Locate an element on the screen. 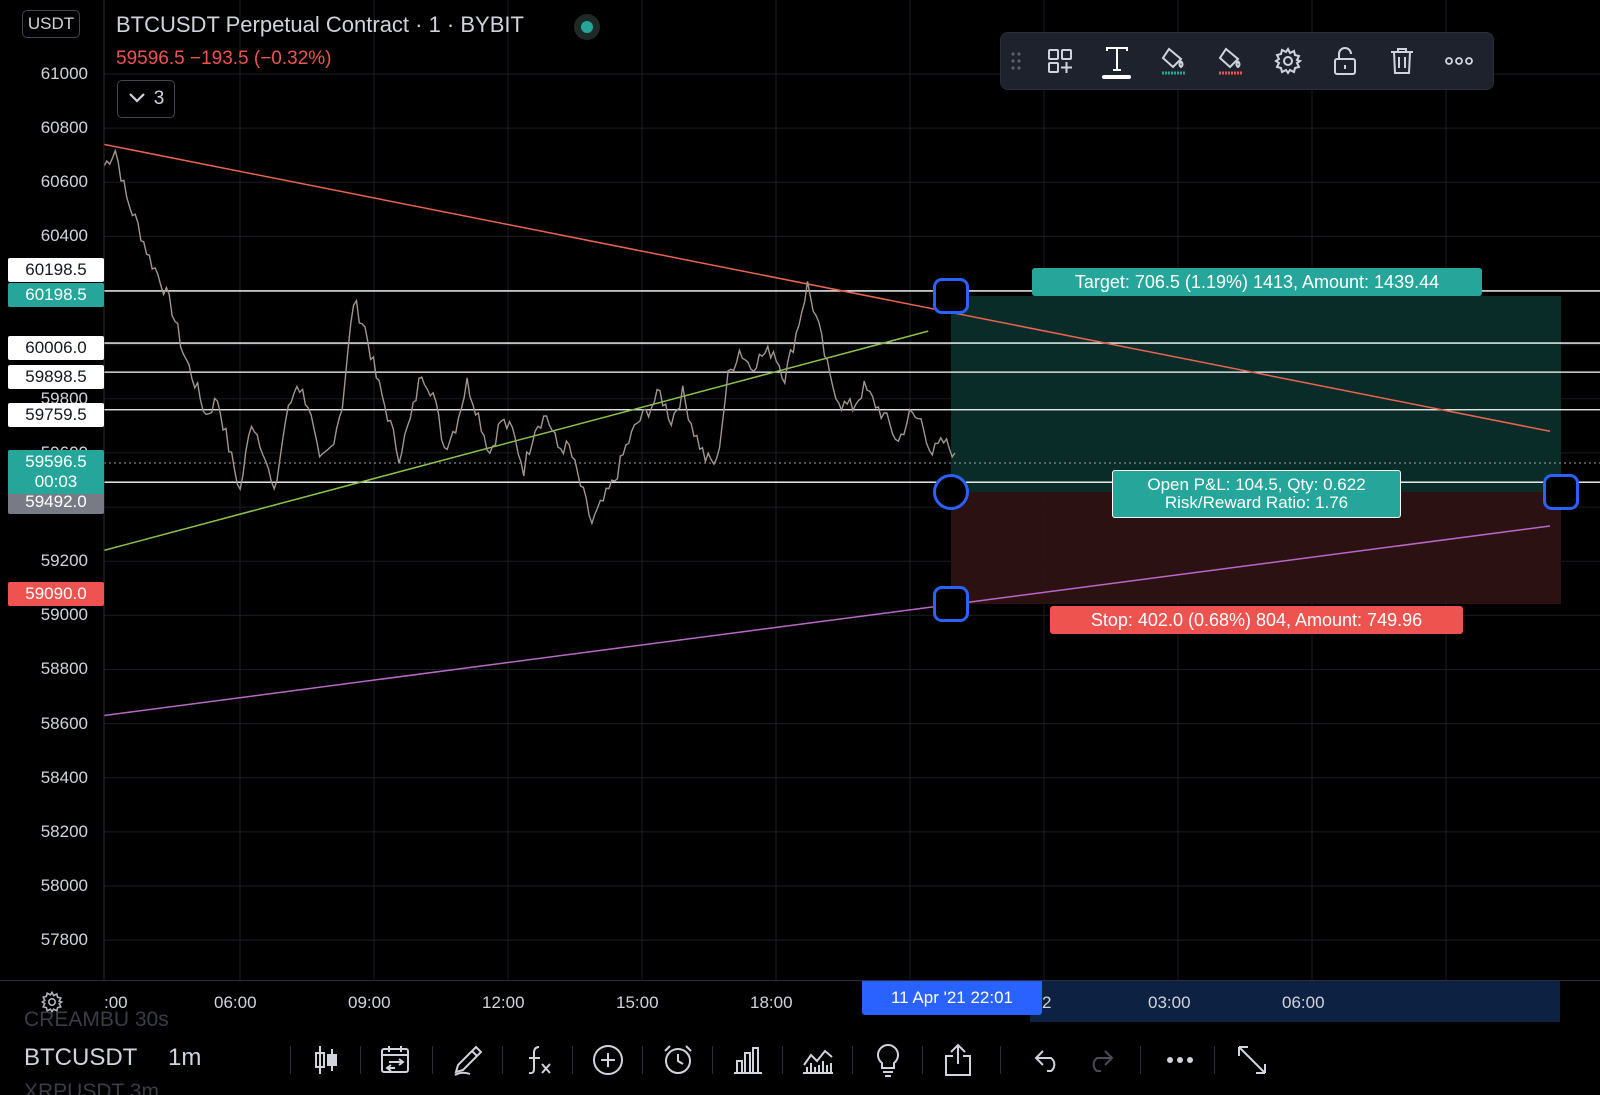 This screenshot has width=1600, height=1095. line-color-icon is located at coordinates (1173, 61).